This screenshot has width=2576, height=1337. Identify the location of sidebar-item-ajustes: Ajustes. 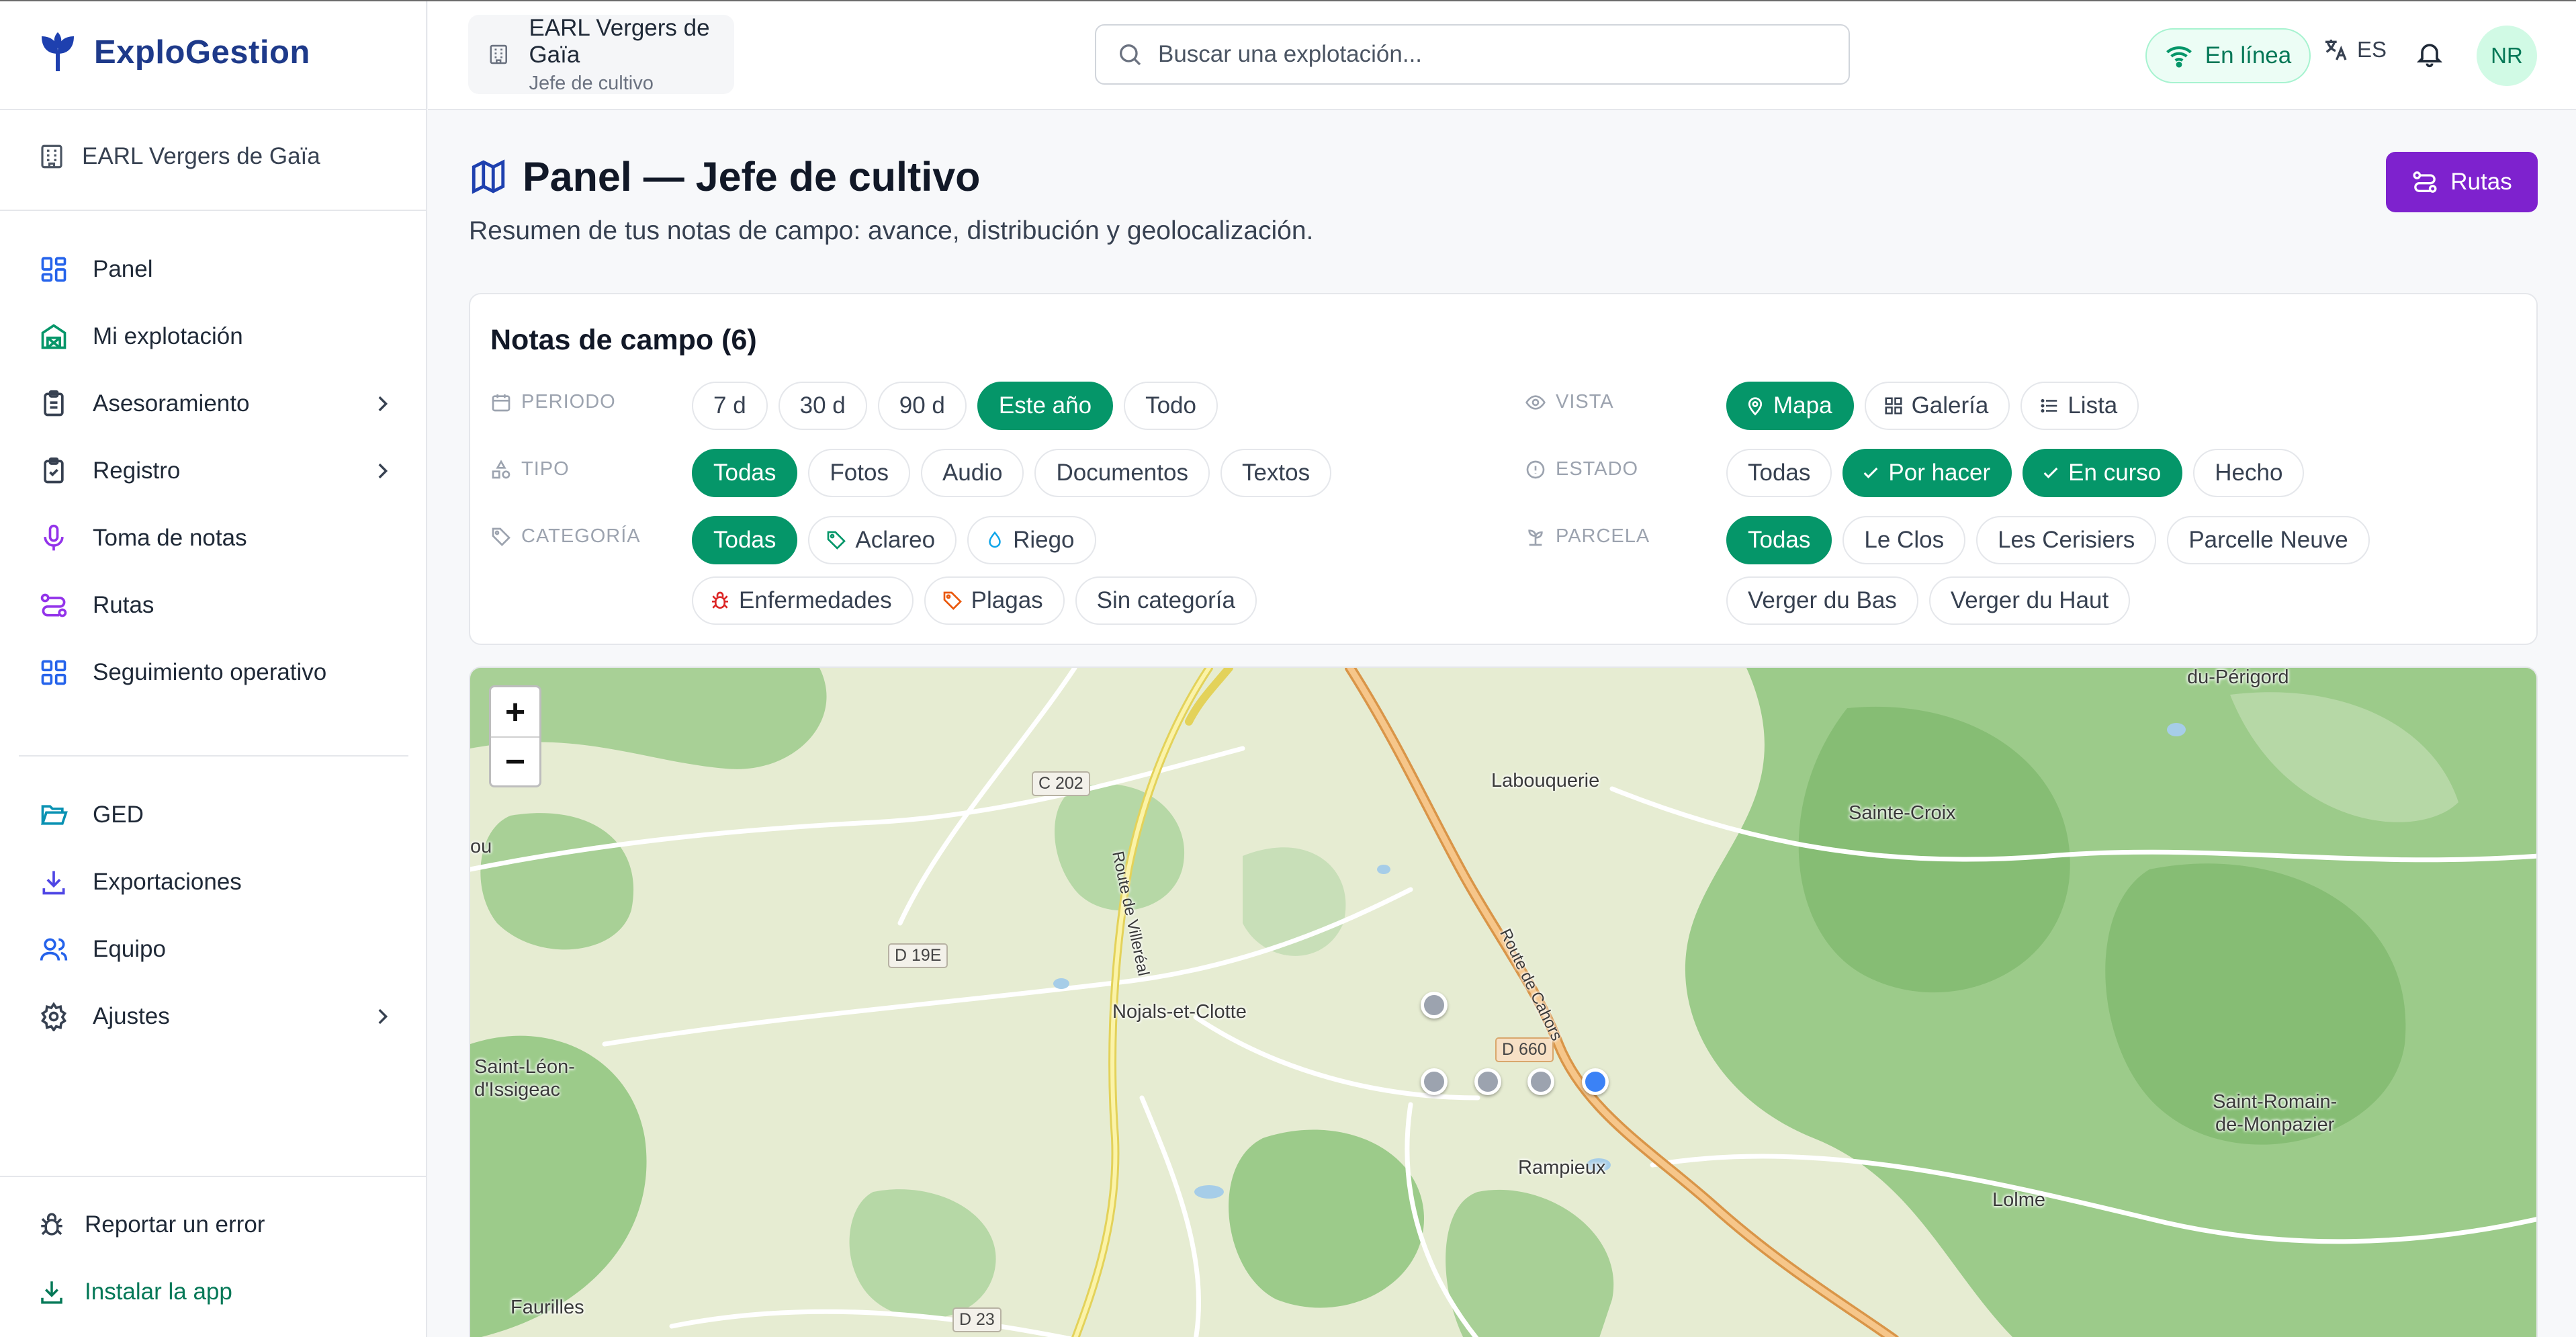
(216, 1016).